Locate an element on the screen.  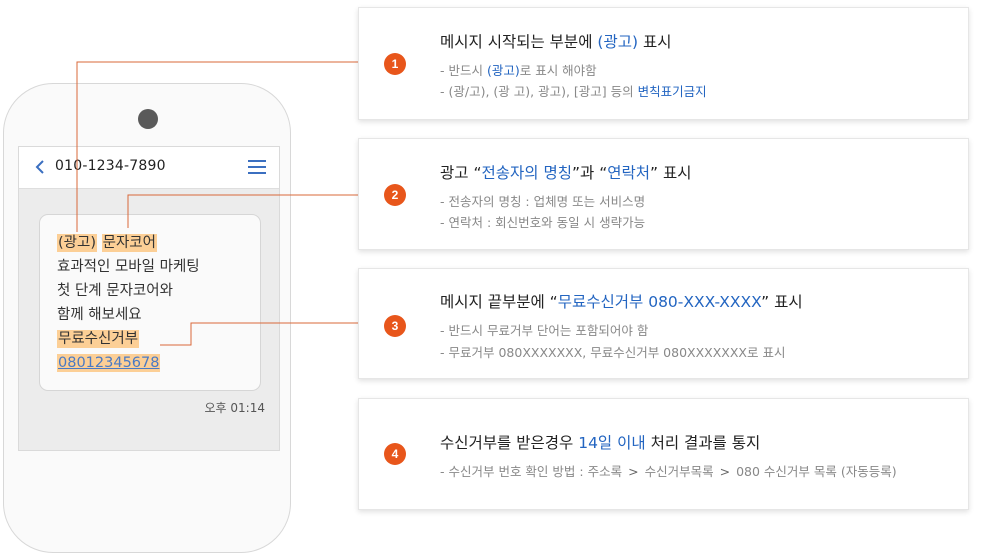
card-1-line-1: - 반드시 (광고)로 표시 해야함 is located at coordinates (518, 70).